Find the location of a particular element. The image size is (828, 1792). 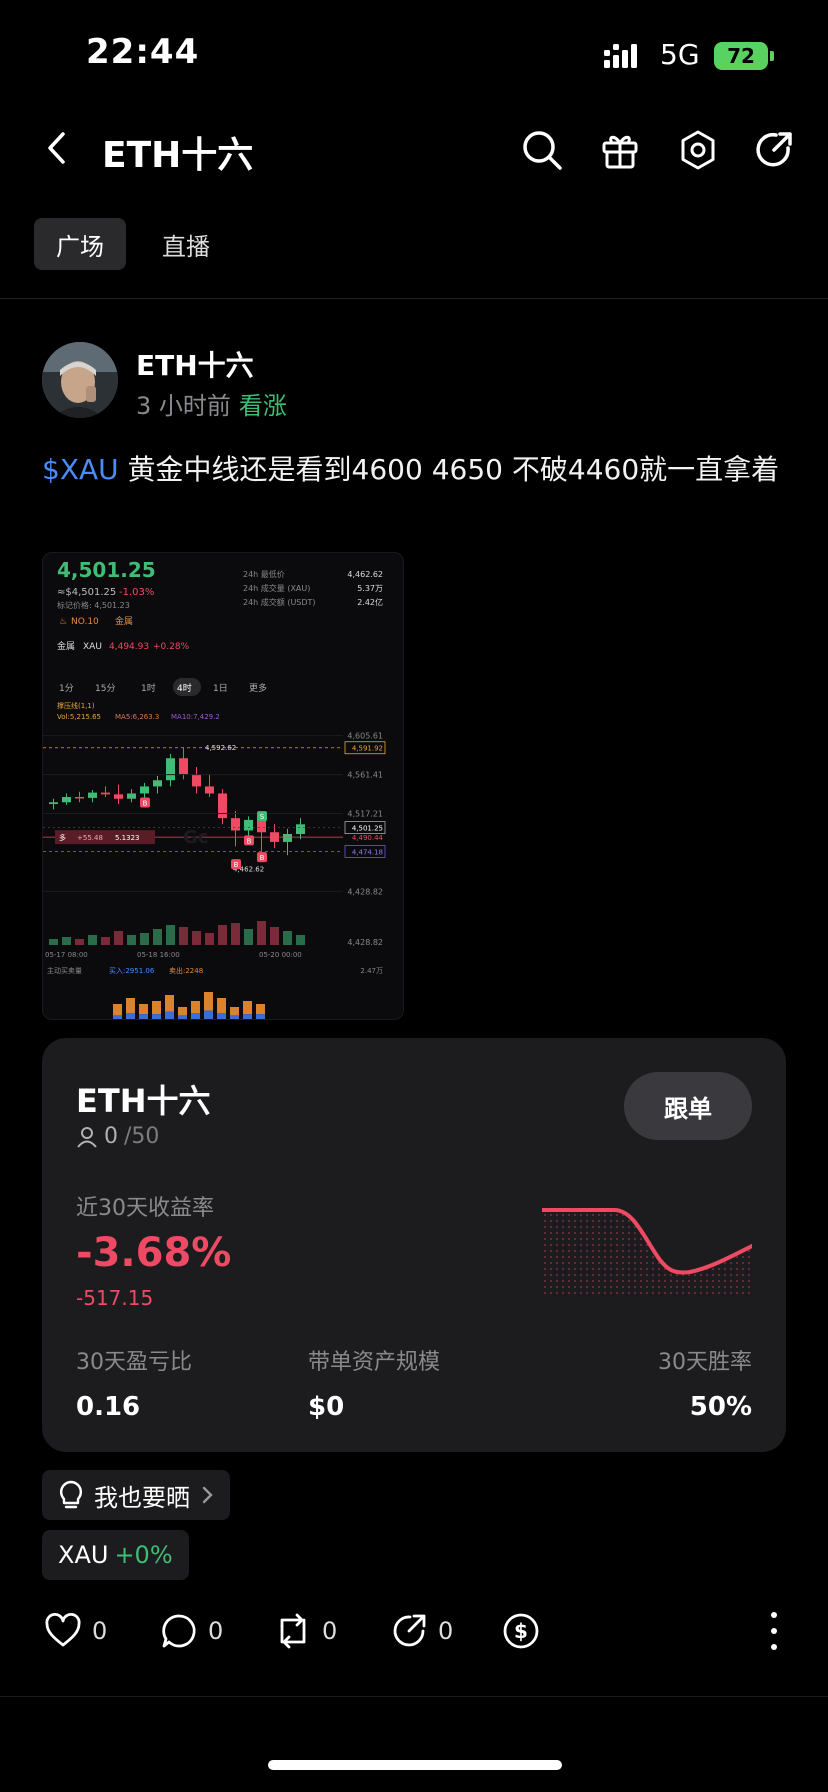

chart-rank: NO.10 is located at coordinates (85, 622).